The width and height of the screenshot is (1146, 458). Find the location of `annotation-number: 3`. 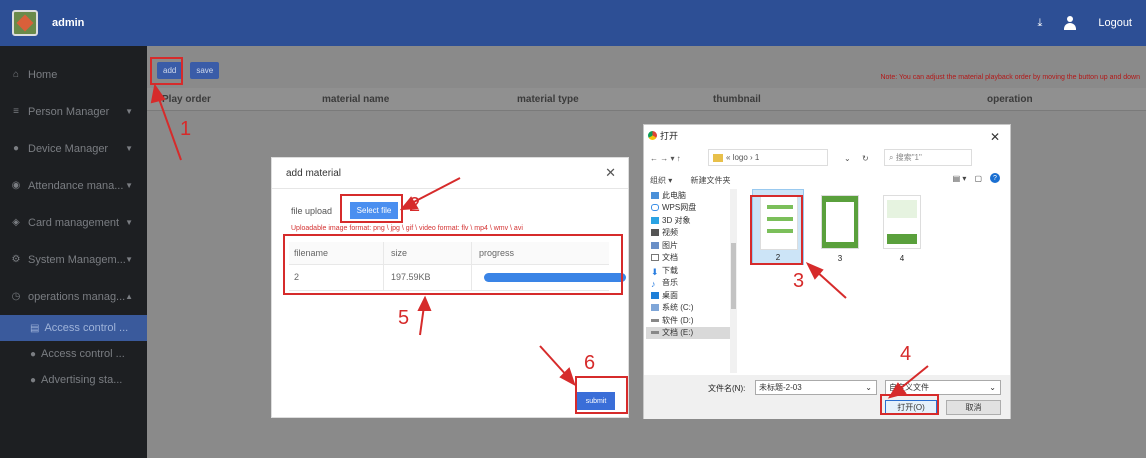

annotation-number: 3 is located at coordinates (799, 281).